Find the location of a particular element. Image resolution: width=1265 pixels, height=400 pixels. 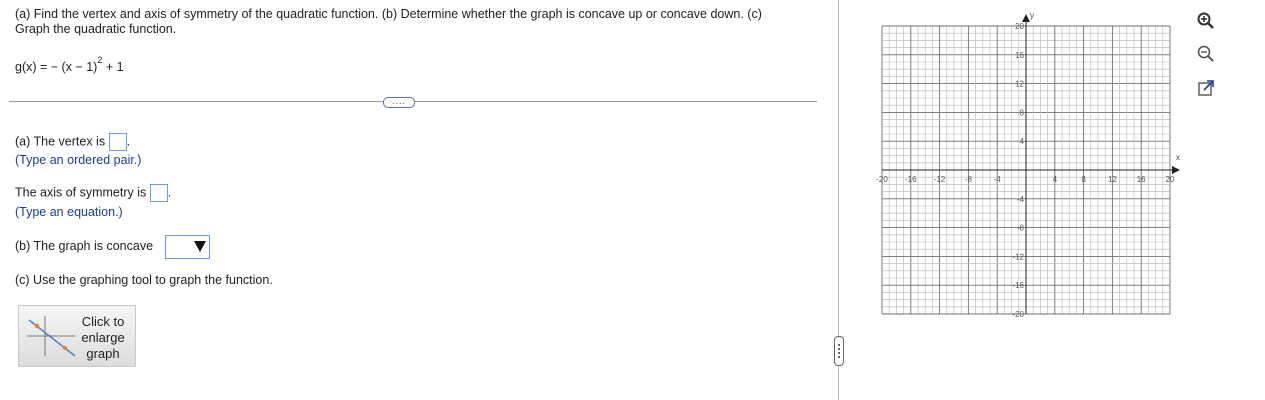

y-tick-label: -16 is located at coordinates (1018, 285).